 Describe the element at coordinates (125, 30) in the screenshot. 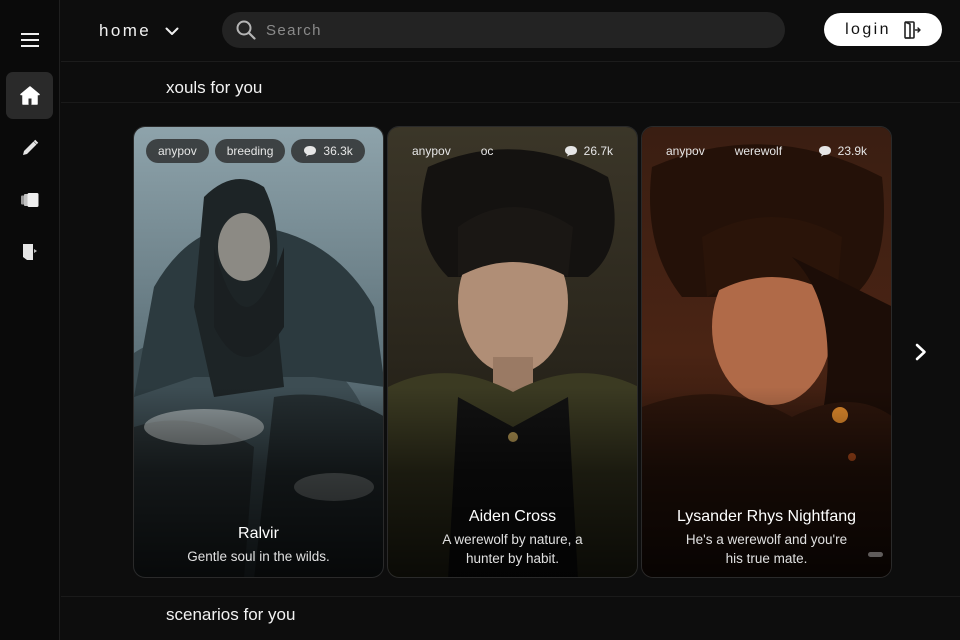

I see `home-dropdown-label: home` at that location.